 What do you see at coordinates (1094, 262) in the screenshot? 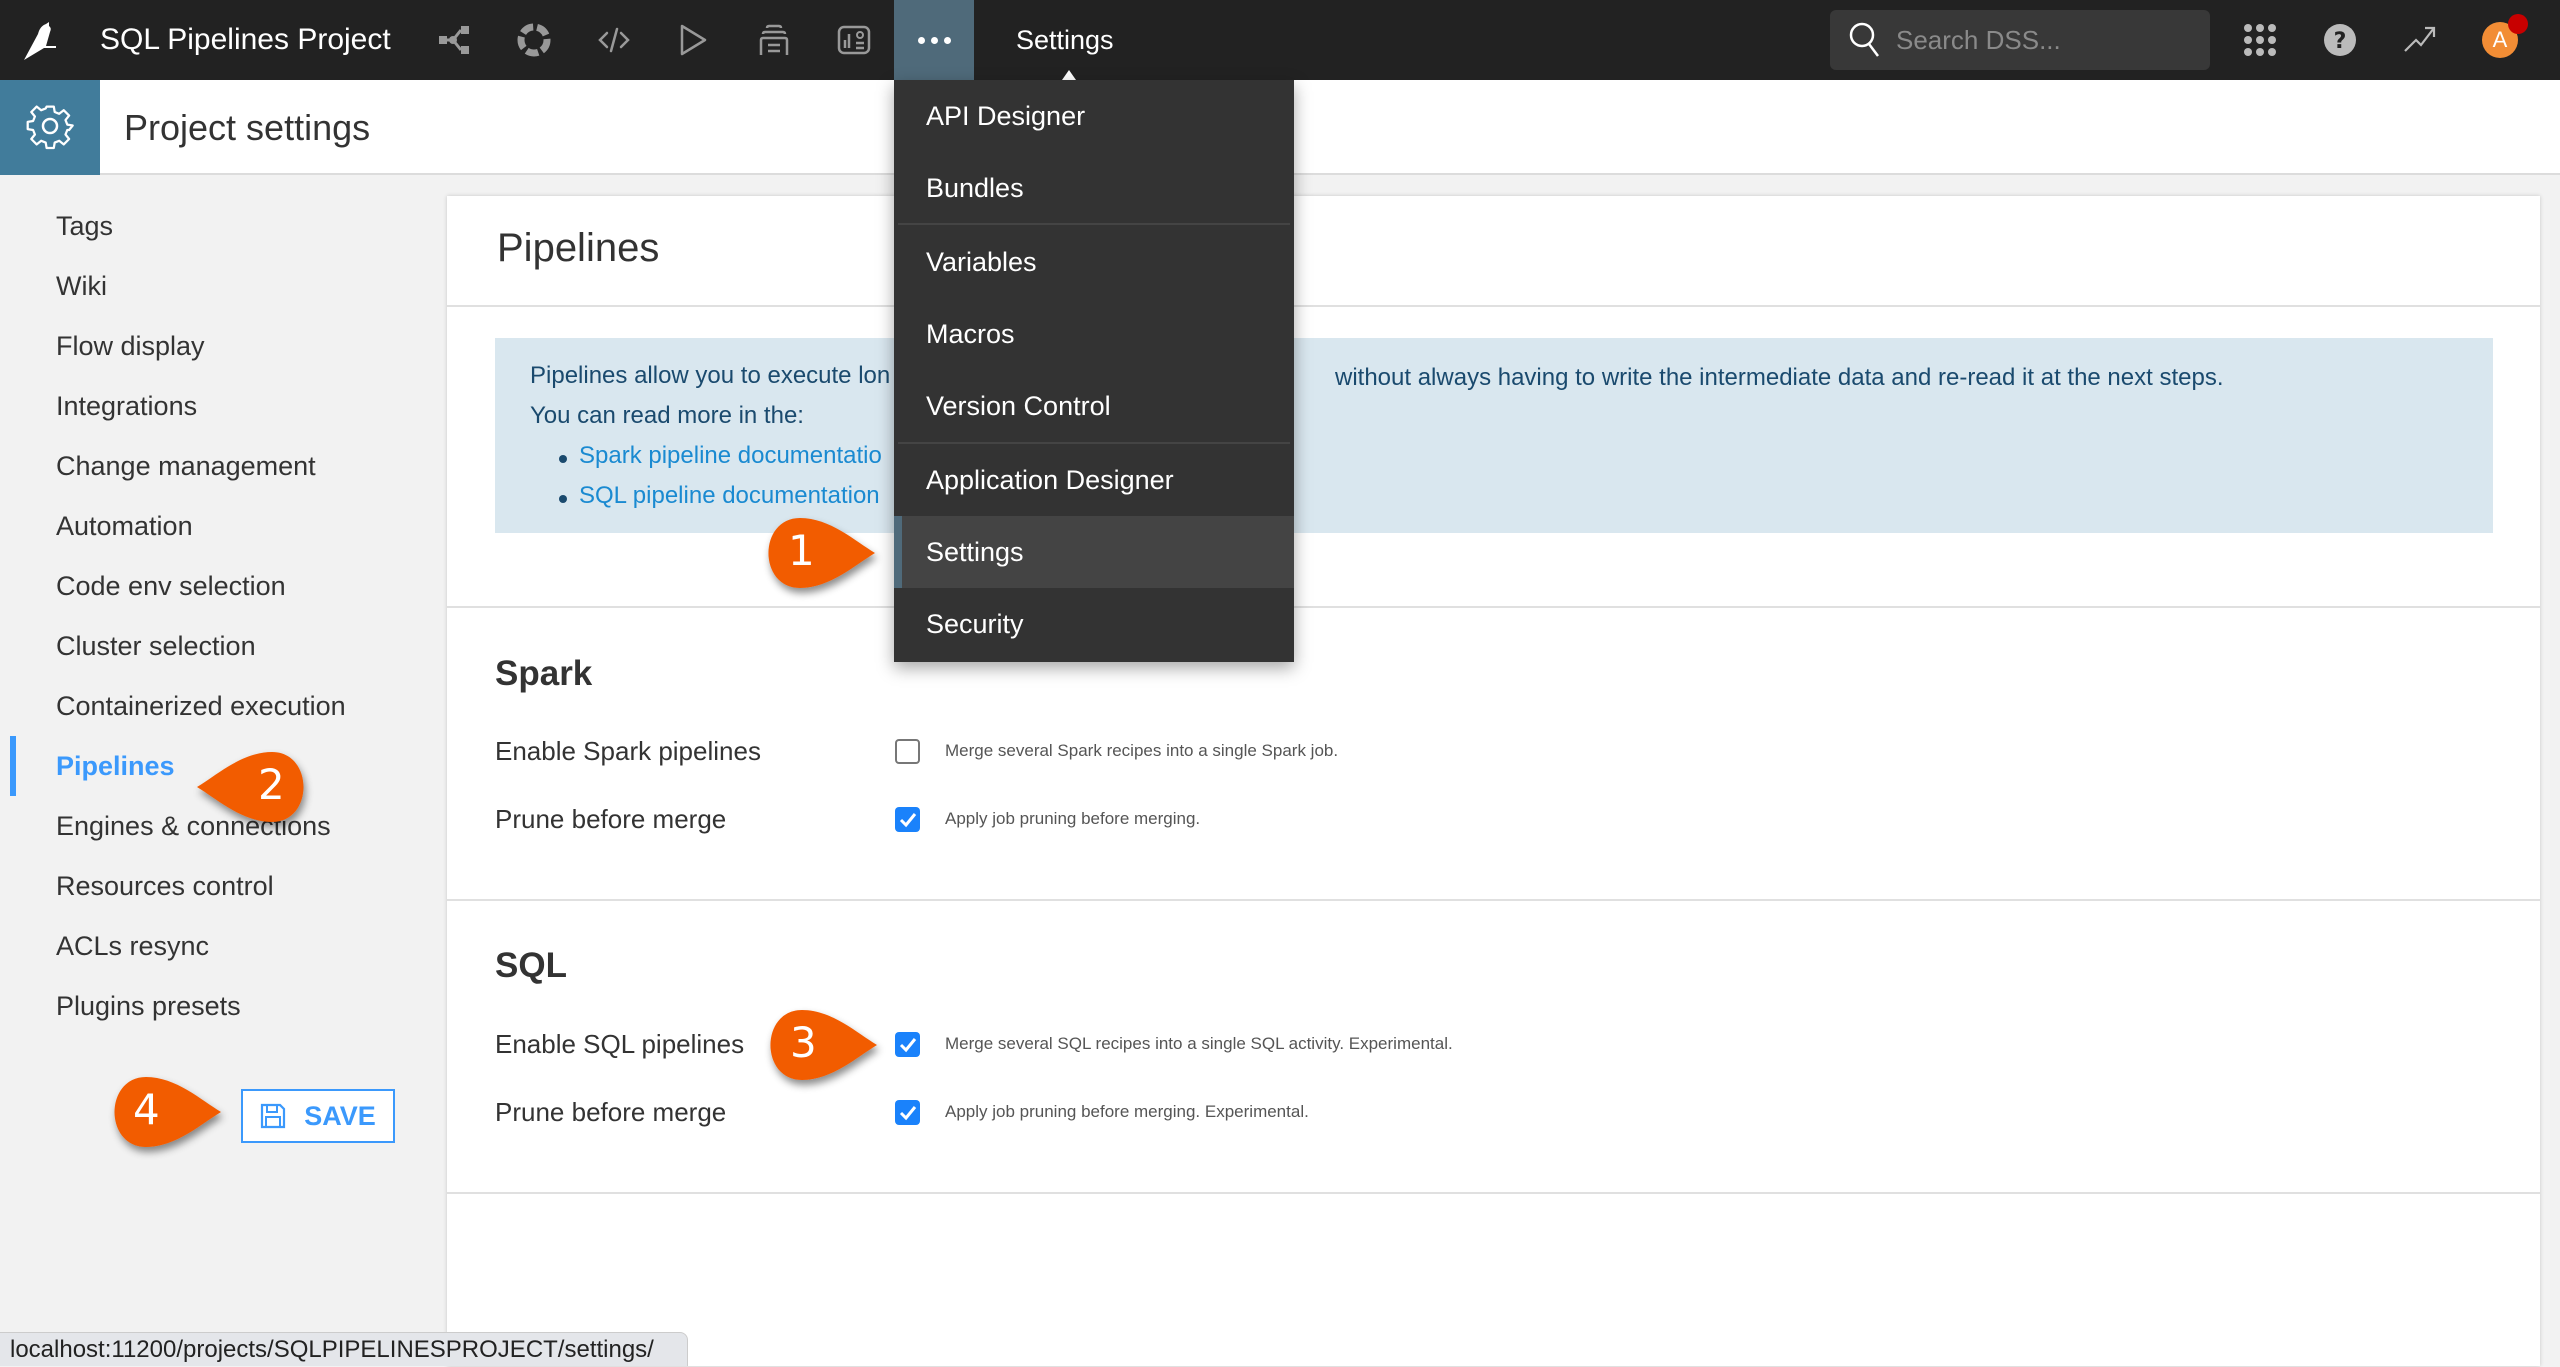
I see `menu-item-variables: Variables` at bounding box center [1094, 262].